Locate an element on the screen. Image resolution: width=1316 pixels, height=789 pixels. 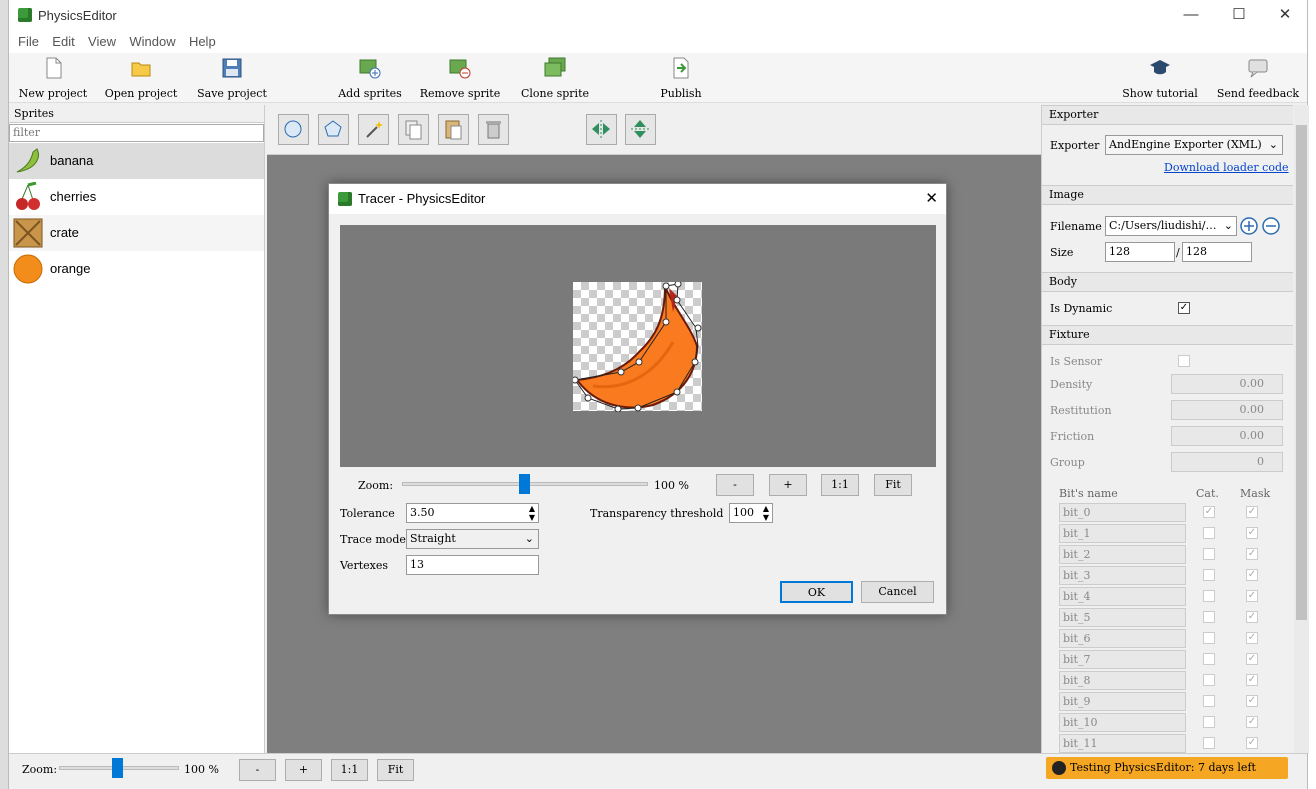
trial-badge: Testing PhysicsEditor: 7 days left is located at coordinates (1167, 768).